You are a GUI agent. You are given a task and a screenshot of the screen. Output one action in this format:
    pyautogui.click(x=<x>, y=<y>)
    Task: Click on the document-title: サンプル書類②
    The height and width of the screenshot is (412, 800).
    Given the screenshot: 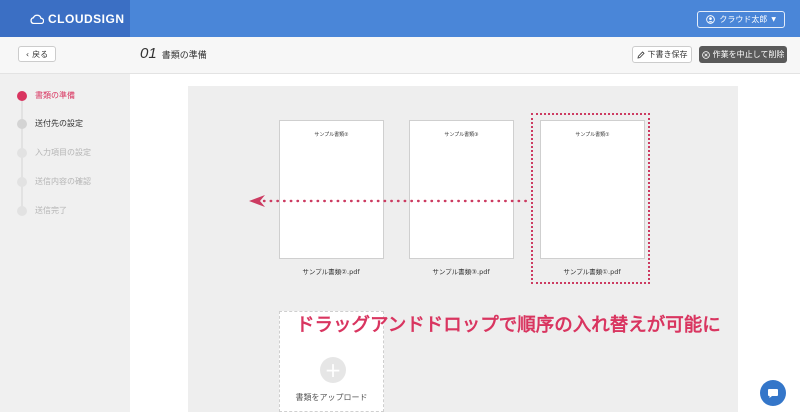 What is the action you would take?
    pyautogui.click(x=331, y=135)
    